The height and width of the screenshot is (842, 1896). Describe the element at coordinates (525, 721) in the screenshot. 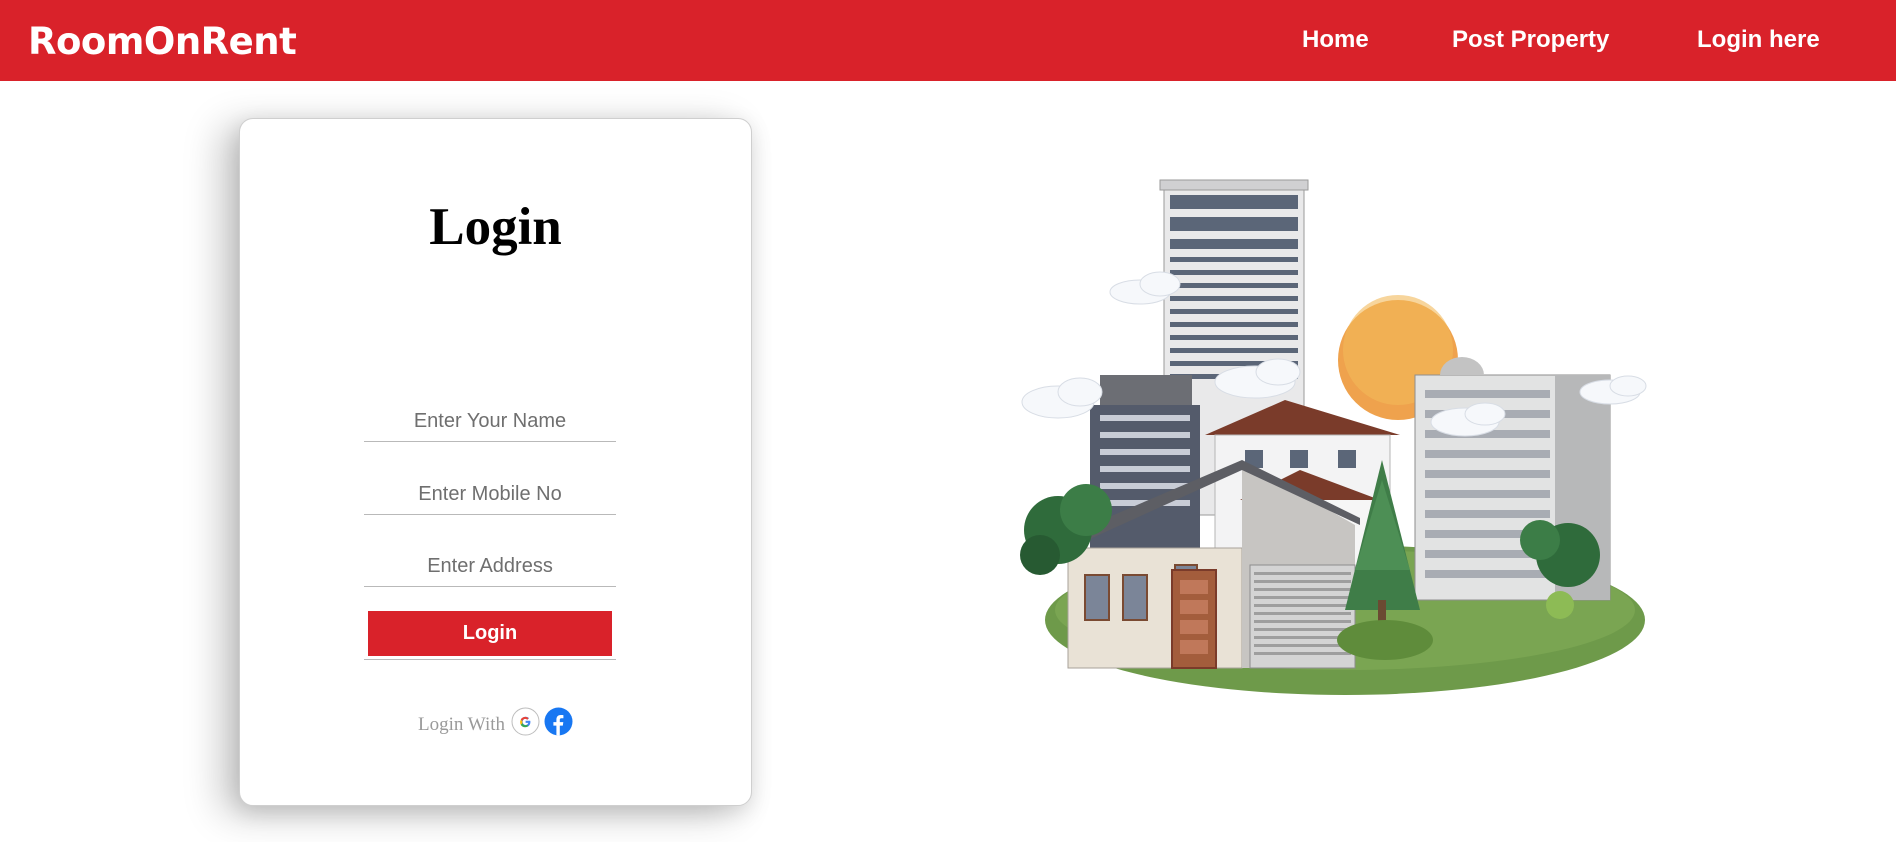

I see `google-icon` at that location.